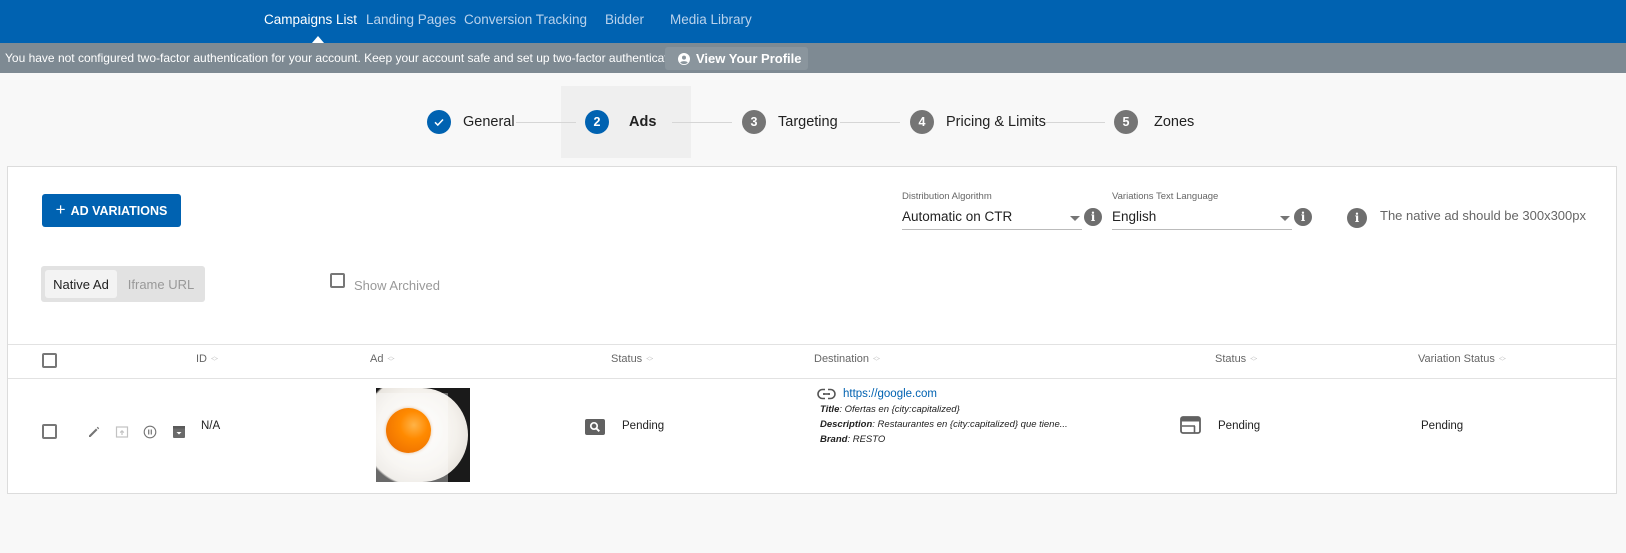 This screenshot has width=1626, height=553. What do you see at coordinates (1134, 216) in the screenshot?
I see `text-language-value: English` at bounding box center [1134, 216].